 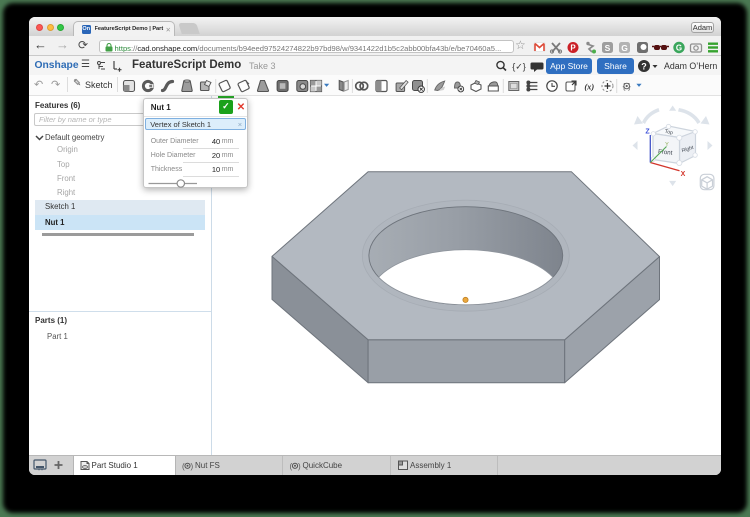 What do you see at coordinates (682, 174) in the screenshot?
I see `svg-text: X` at bounding box center [682, 174].